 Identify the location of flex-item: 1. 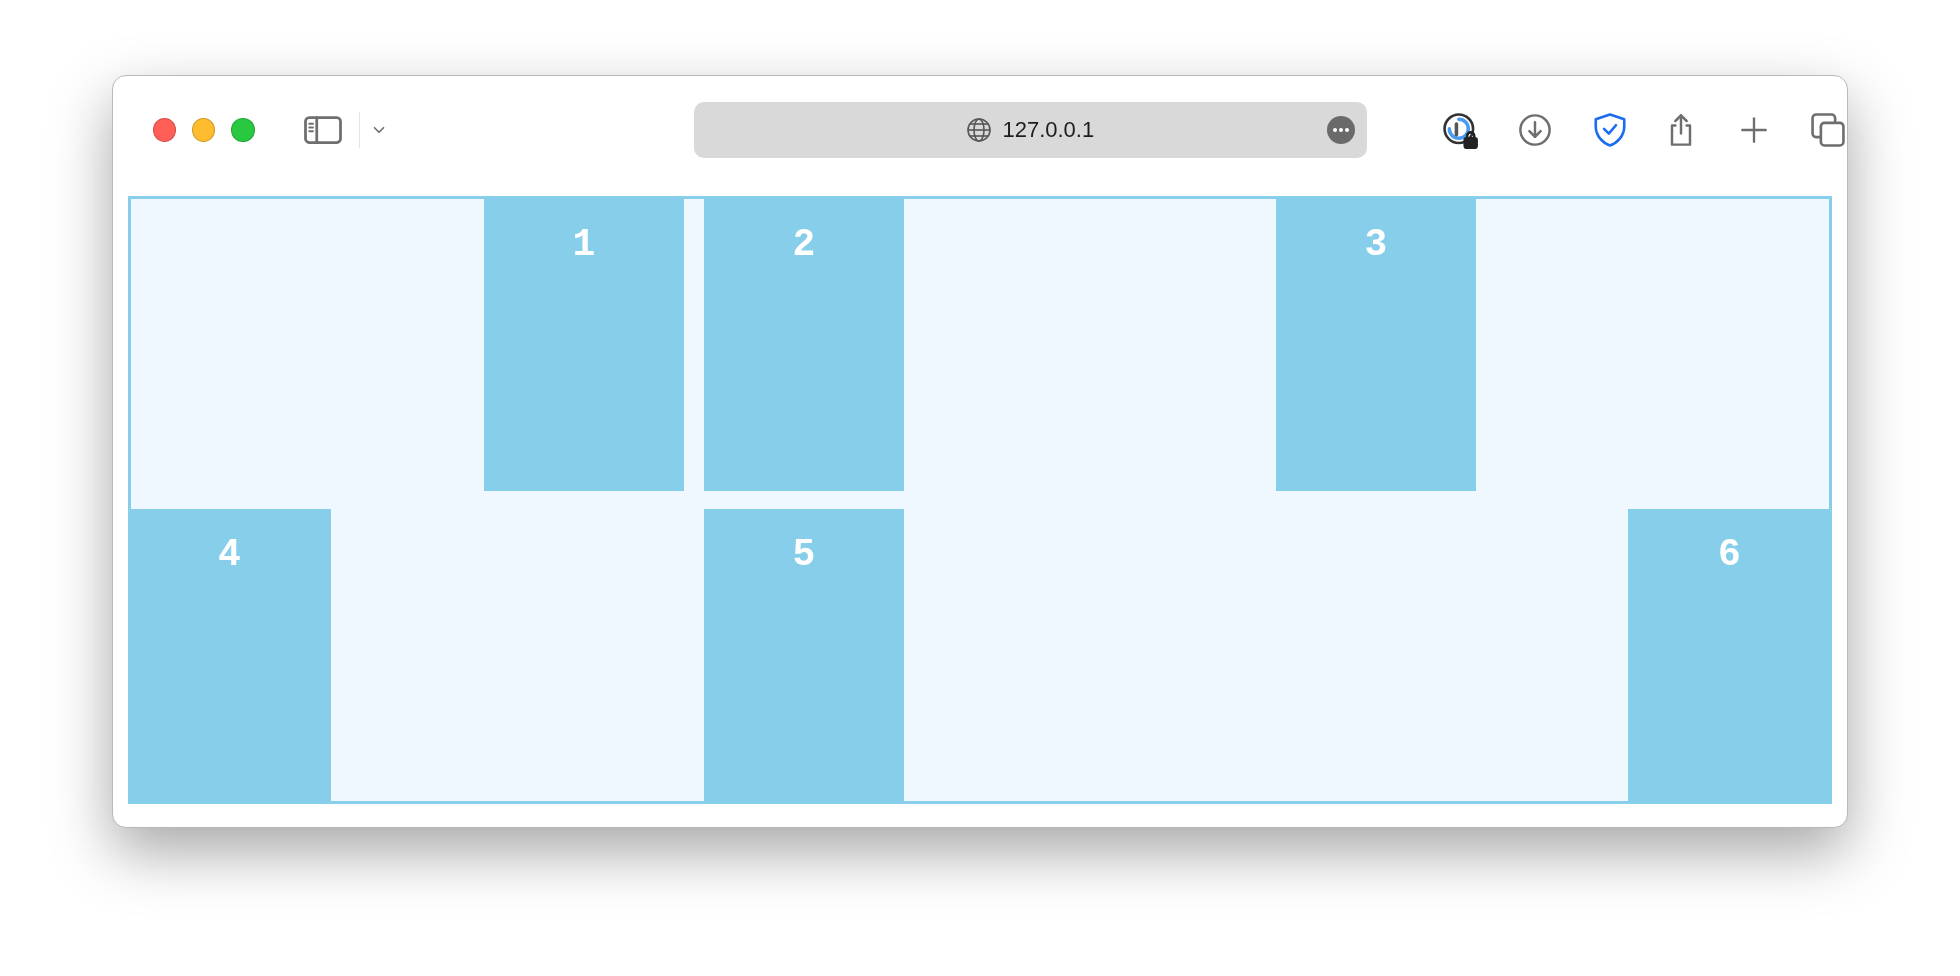
(584, 345).